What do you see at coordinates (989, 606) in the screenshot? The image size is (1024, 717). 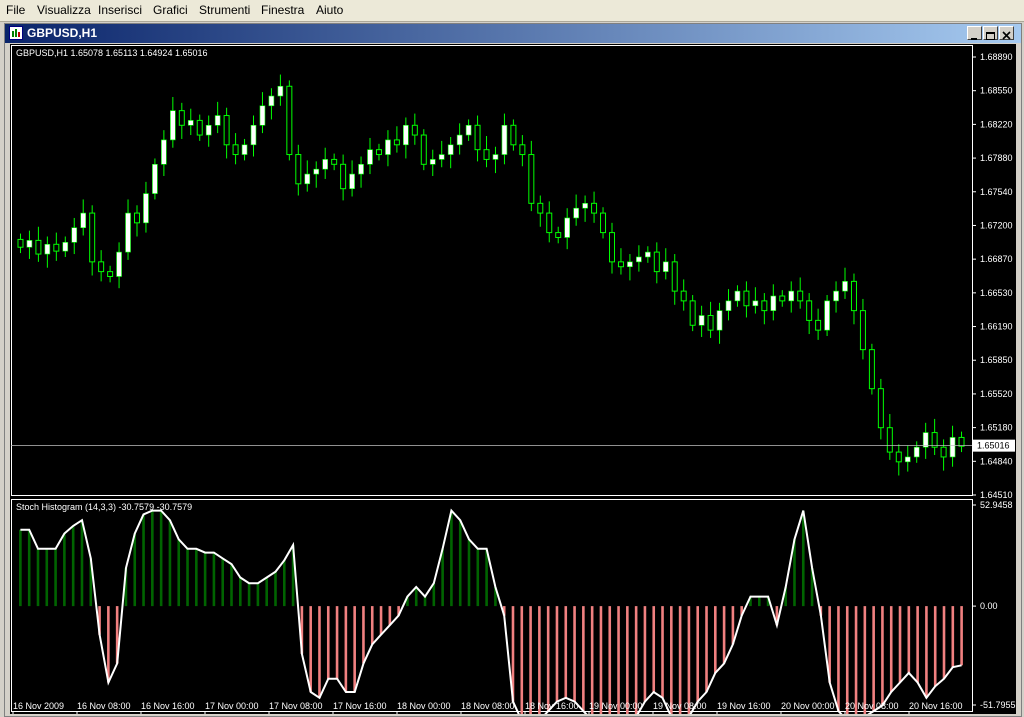 I see `indicator-axis-label: 0.00` at bounding box center [989, 606].